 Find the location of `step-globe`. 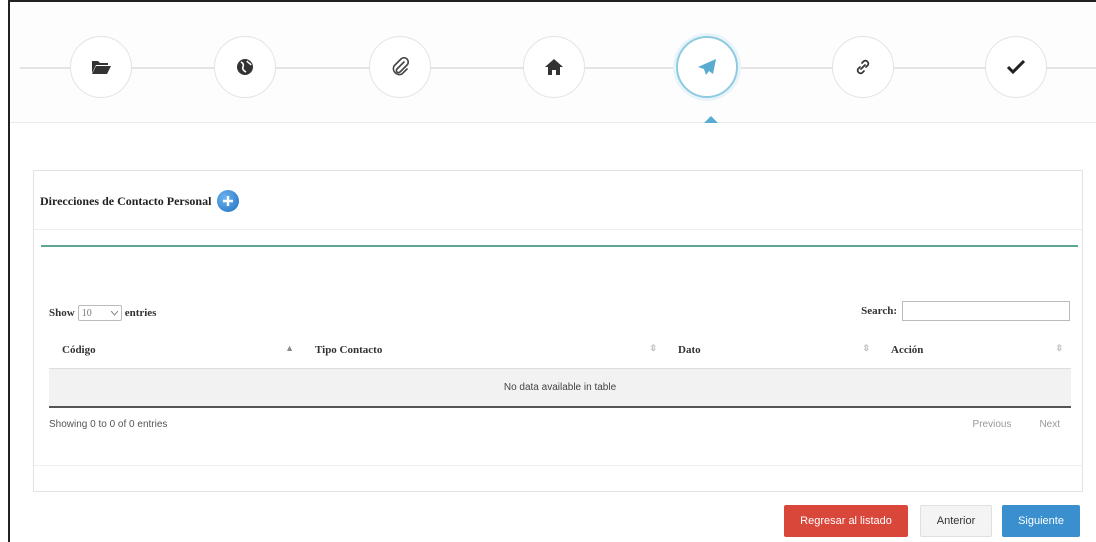

step-globe is located at coordinates (245, 67).